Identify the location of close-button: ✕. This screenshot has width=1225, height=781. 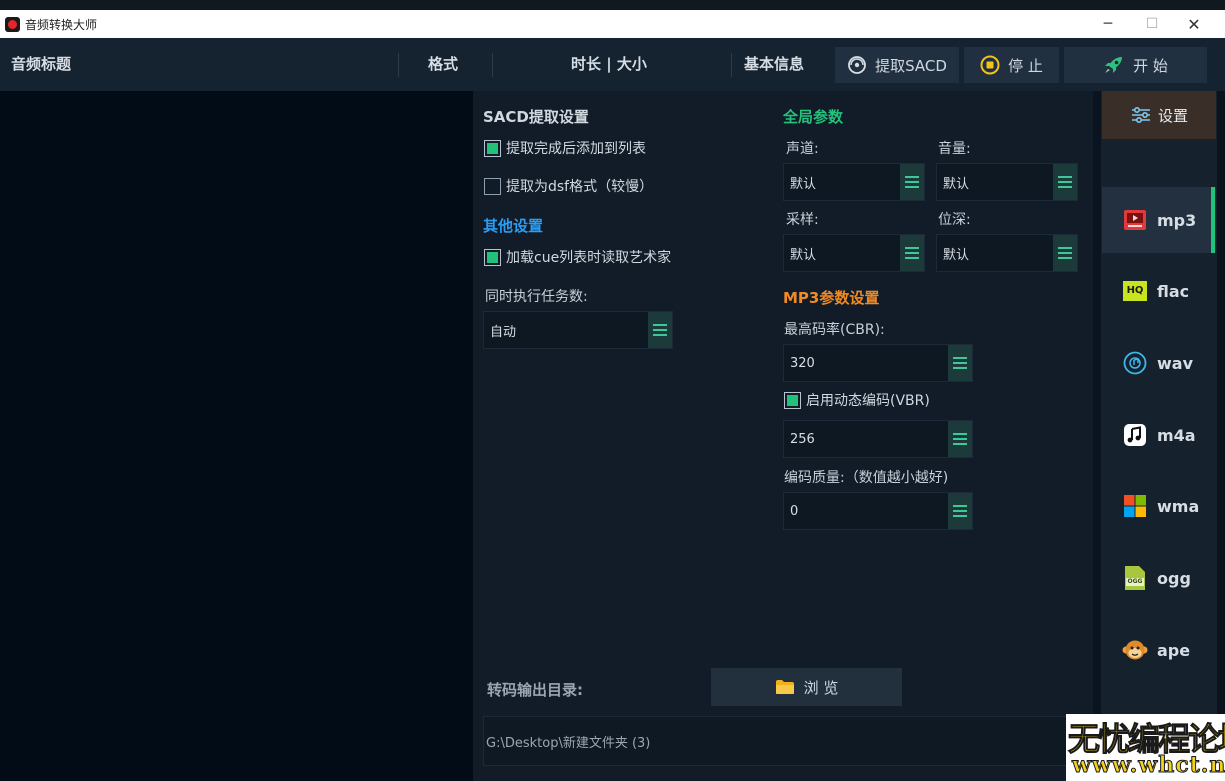
(1194, 24).